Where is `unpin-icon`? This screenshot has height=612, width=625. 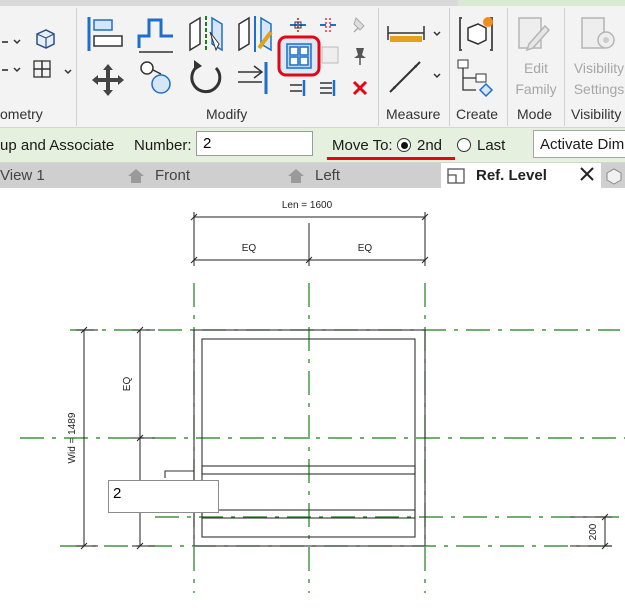
unpin-icon is located at coordinates (360, 27).